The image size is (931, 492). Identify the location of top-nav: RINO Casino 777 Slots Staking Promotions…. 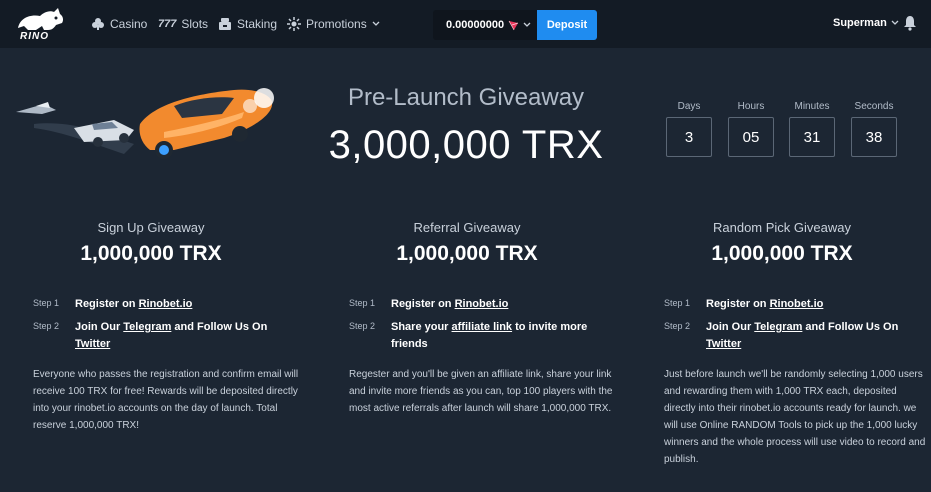
(465, 24).